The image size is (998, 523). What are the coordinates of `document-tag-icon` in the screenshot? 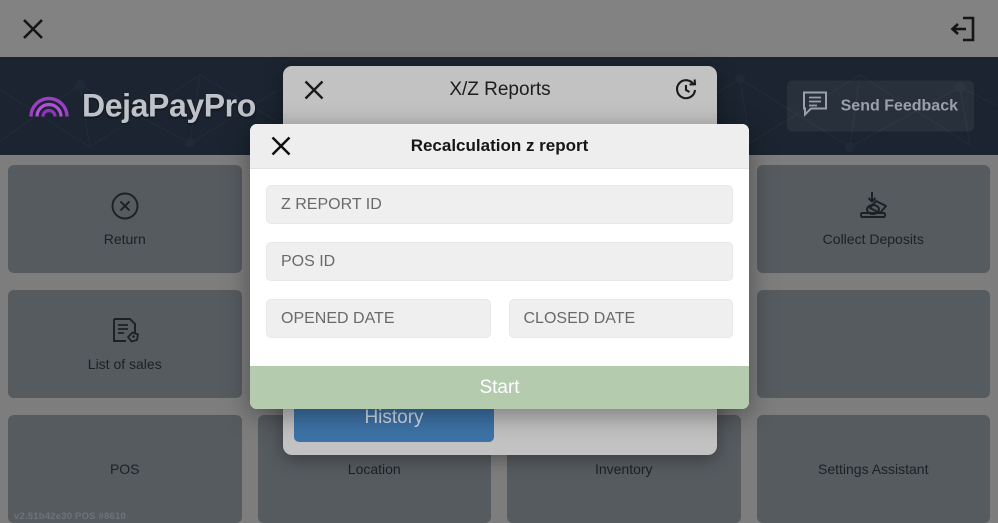 It's located at (125, 331).